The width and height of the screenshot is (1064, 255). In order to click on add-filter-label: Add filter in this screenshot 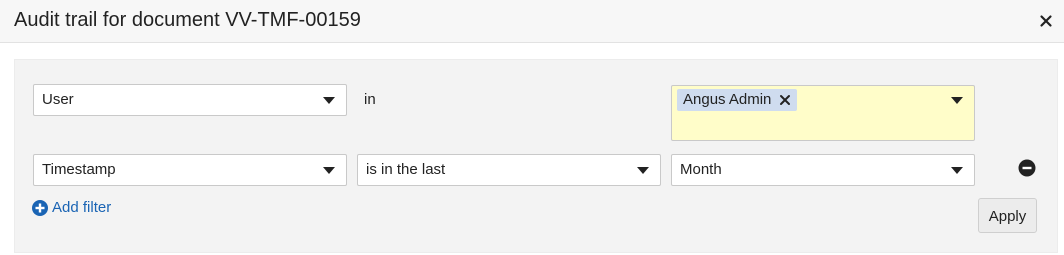, I will do `click(82, 207)`.